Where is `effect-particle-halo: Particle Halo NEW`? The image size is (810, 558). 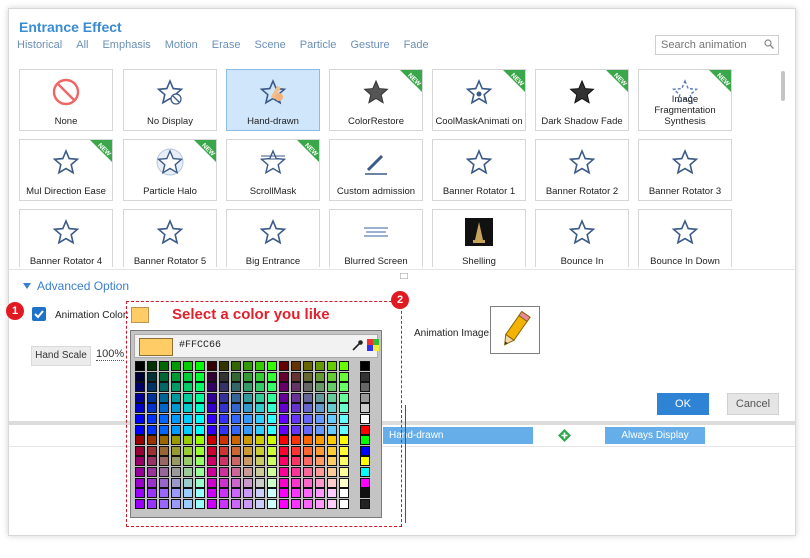
effect-particle-halo: Particle Halo NEW is located at coordinates (170, 170).